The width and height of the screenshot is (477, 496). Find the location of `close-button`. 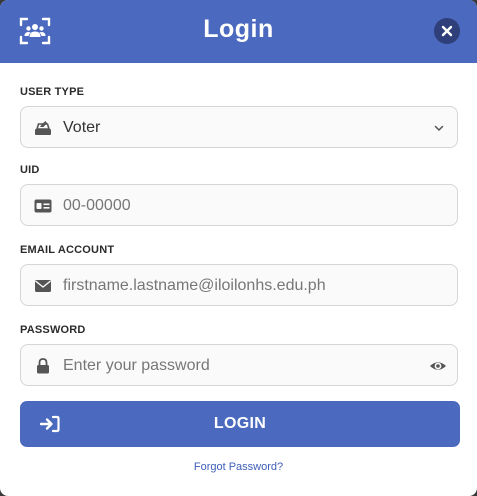

close-button is located at coordinates (447, 31).